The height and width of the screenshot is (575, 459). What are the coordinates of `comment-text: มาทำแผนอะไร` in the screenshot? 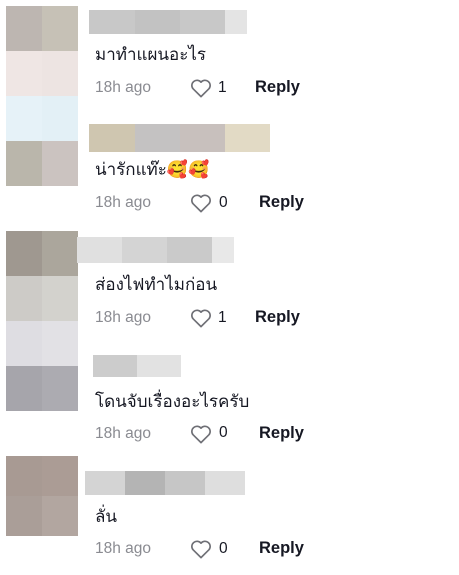 It's located at (151, 55).